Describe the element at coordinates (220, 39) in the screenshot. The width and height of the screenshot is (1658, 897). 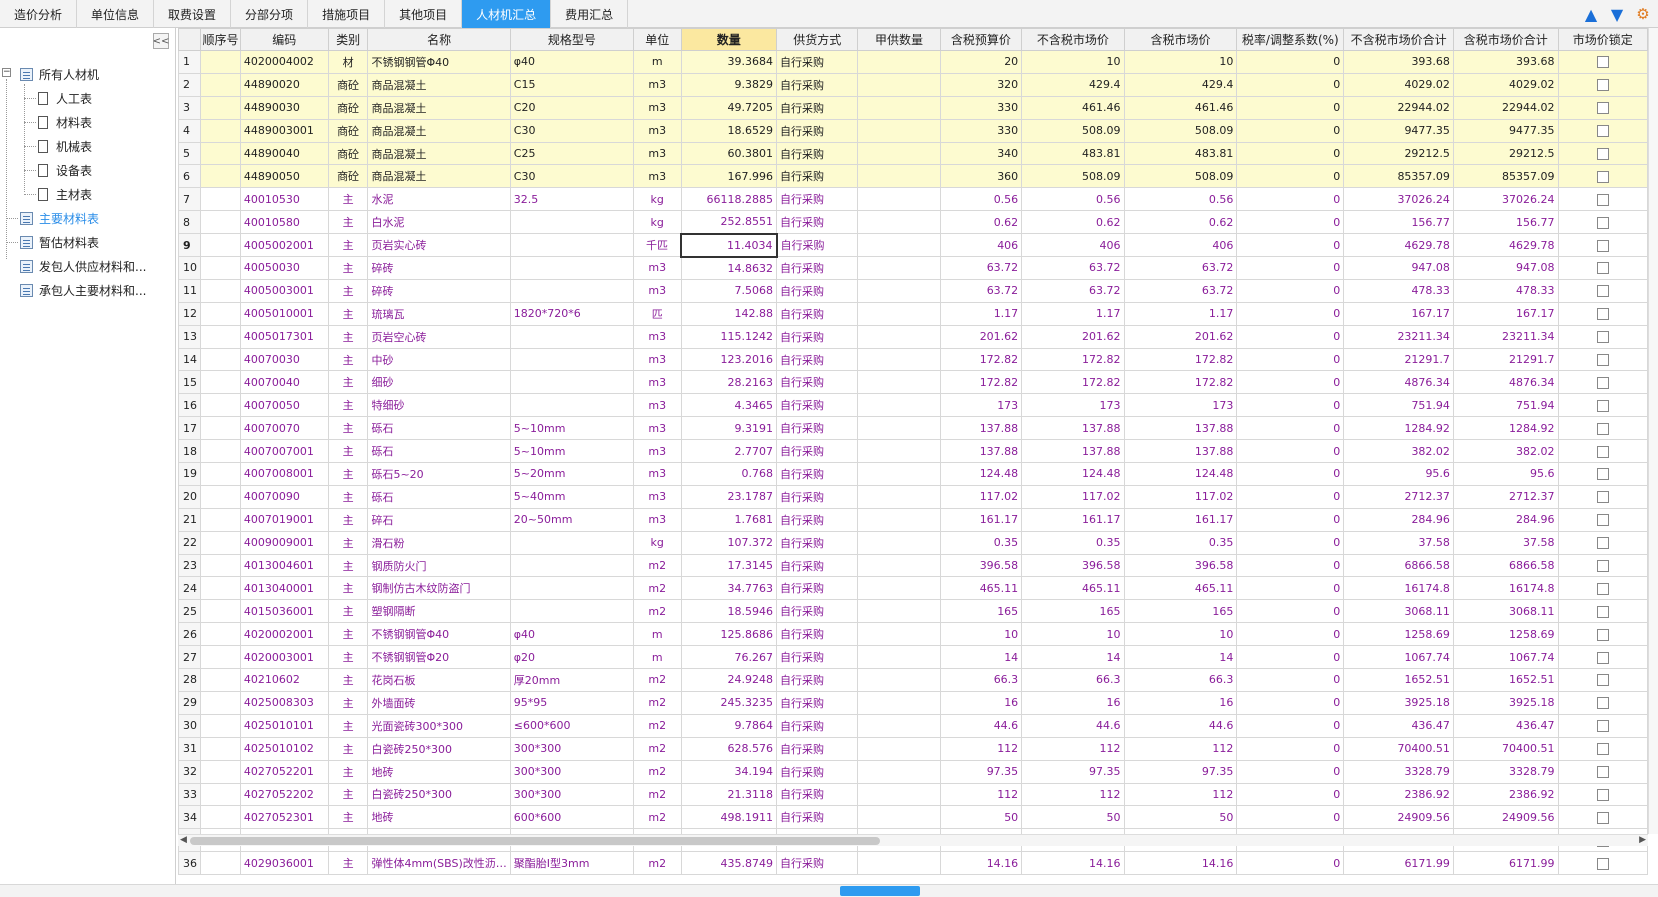
I see `column-header: 顺序号` at that location.